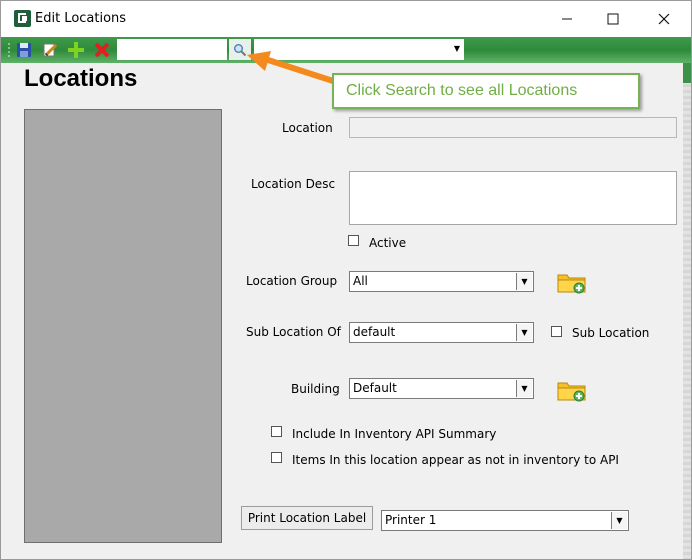  I want to click on building-select: Default ▼, so click(441, 388).